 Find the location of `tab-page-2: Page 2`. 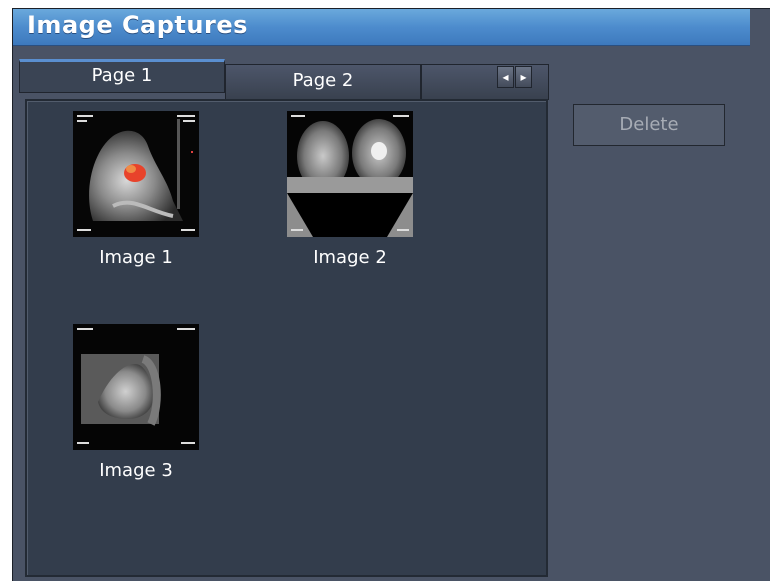

tab-page-2: Page 2 is located at coordinates (323, 82).